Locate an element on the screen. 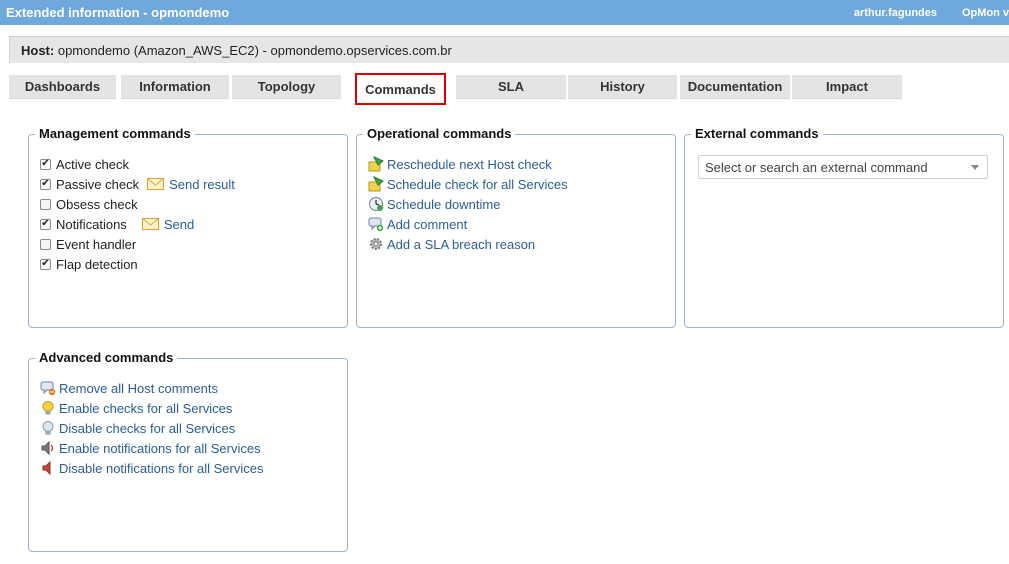  sla-breach-link: Add a SLA breach reason is located at coordinates (461, 244).